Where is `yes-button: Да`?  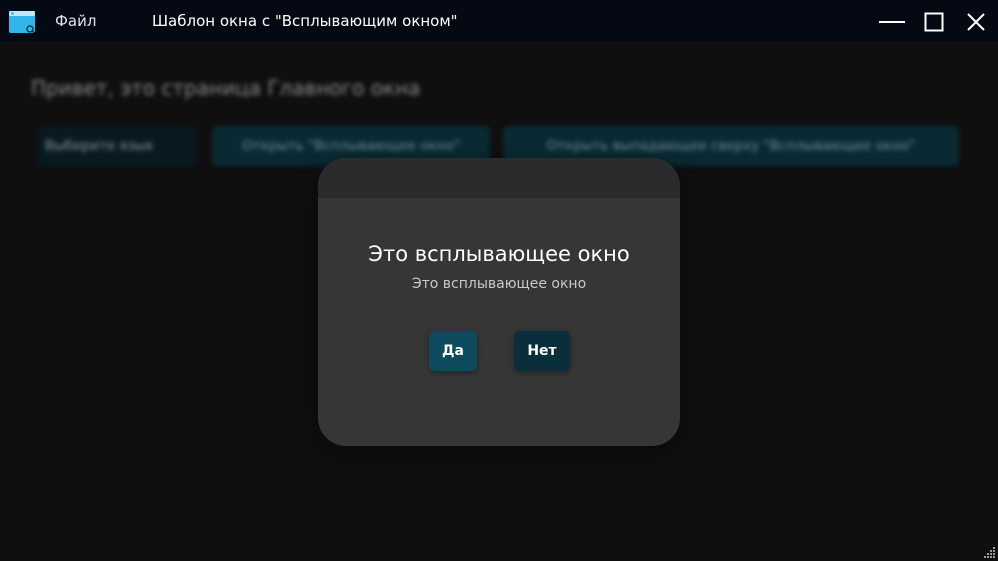
yes-button: Да is located at coordinates (453, 351).